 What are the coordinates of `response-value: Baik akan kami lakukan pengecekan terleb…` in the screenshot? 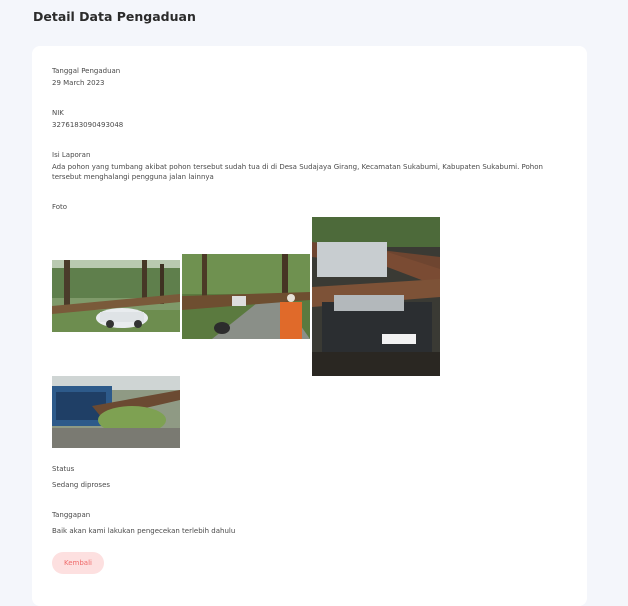 It's located at (144, 531).